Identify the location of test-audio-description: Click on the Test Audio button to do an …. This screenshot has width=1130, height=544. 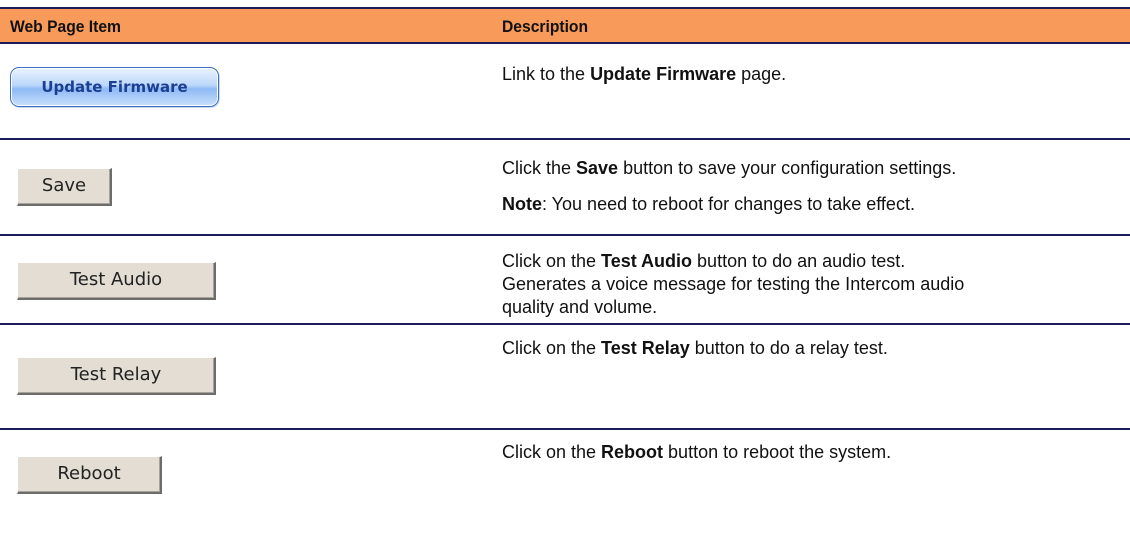
(812, 284).